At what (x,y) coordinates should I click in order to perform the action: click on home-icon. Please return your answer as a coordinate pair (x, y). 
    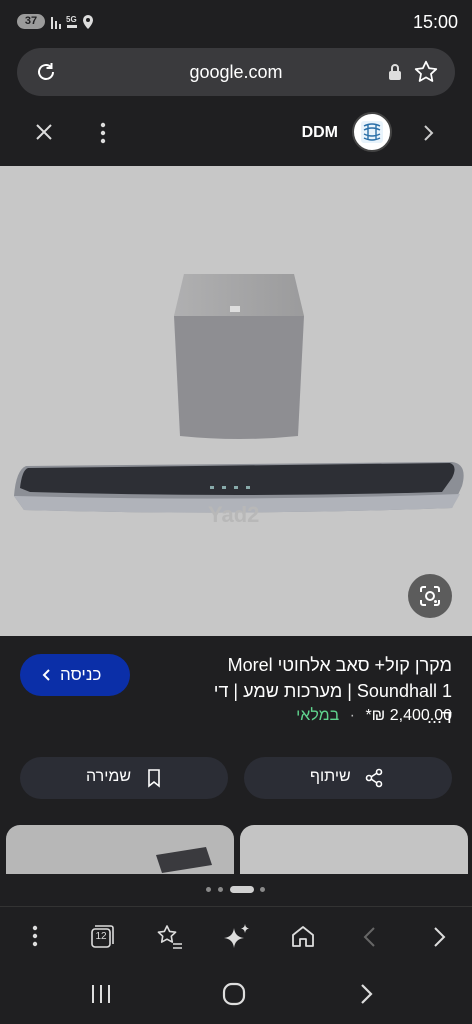
    Looking at the image, I should click on (303, 937).